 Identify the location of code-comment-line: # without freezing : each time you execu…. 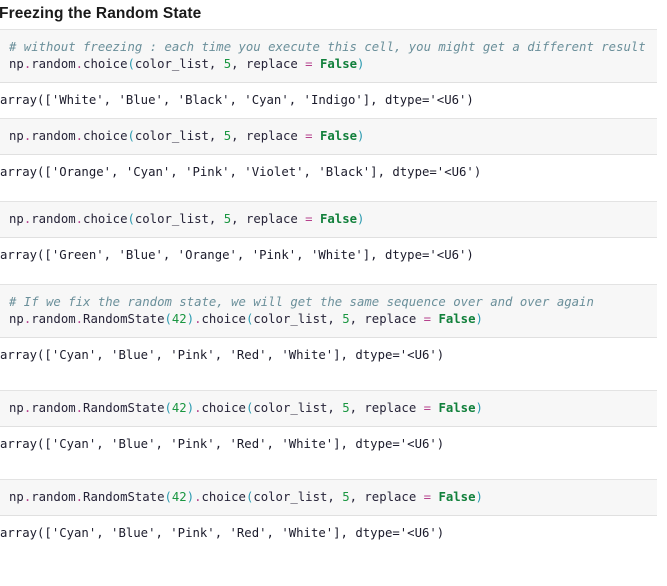
(327, 47).